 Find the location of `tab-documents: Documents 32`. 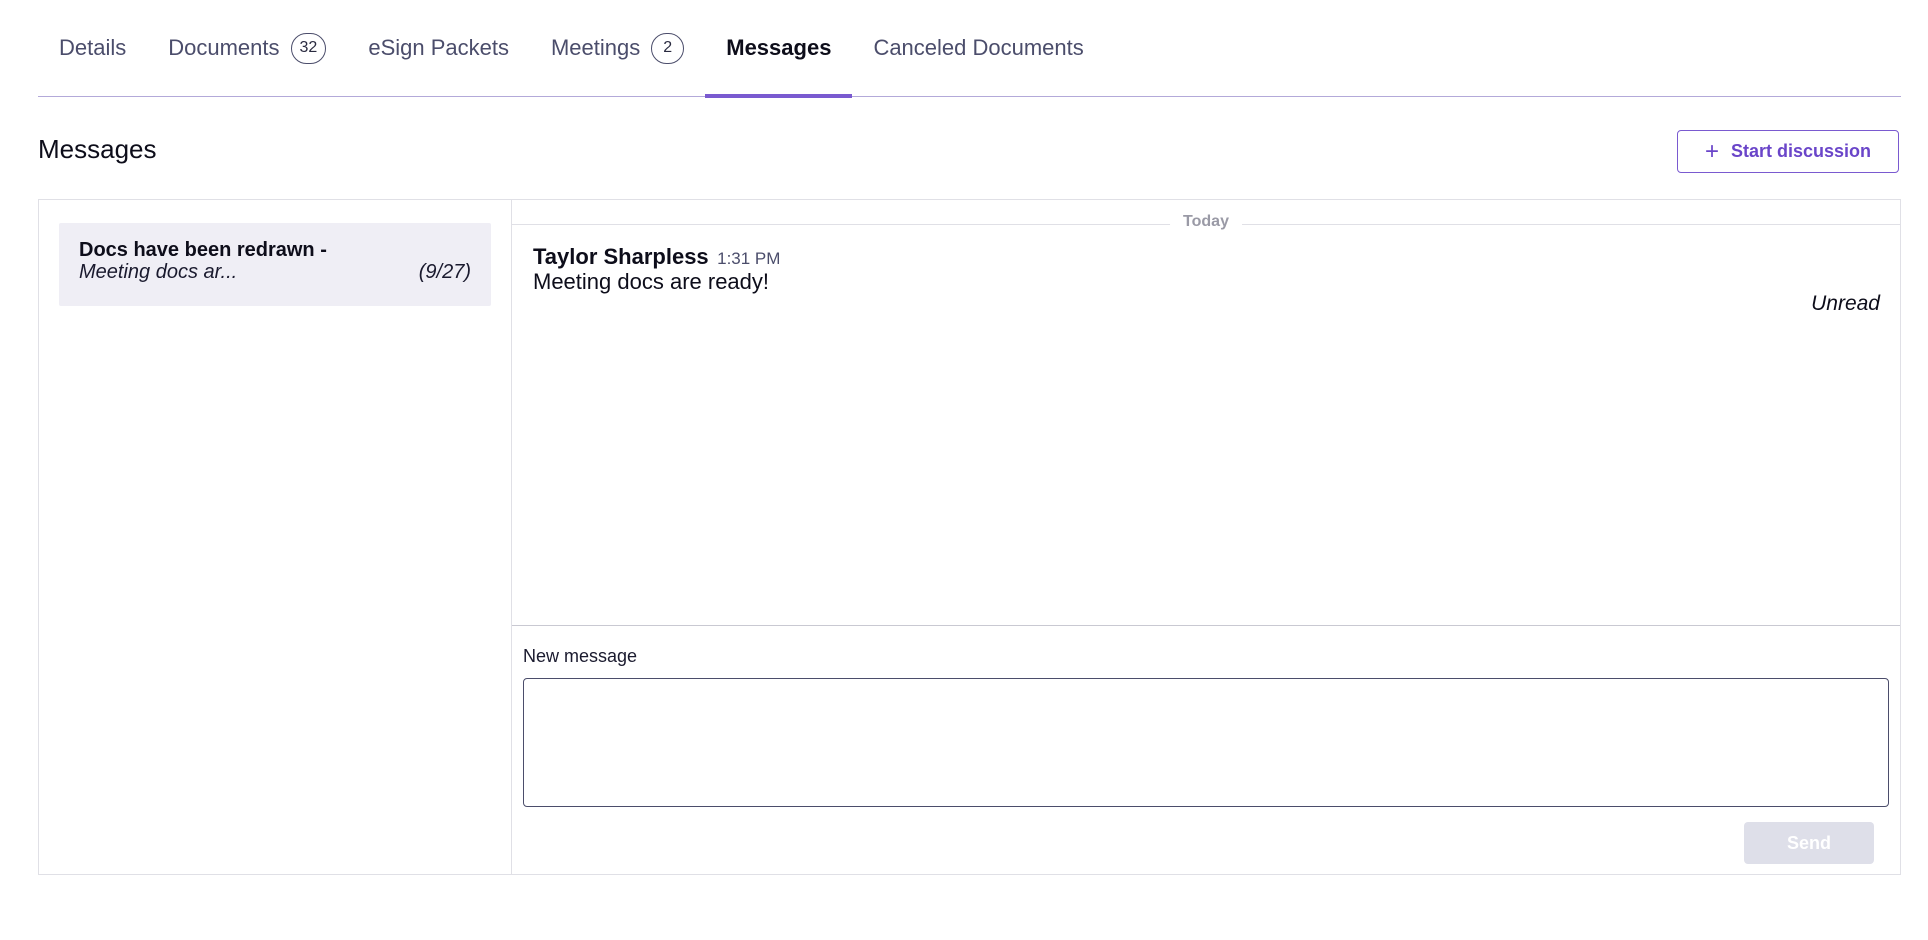

tab-documents: Documents 32 is located at coordinates (247, 48).